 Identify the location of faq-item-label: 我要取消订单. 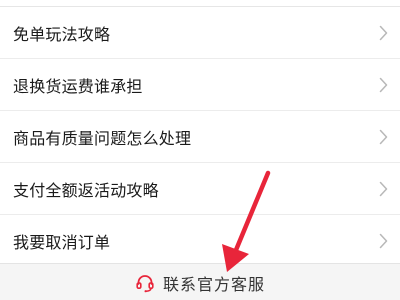
(62, 242).